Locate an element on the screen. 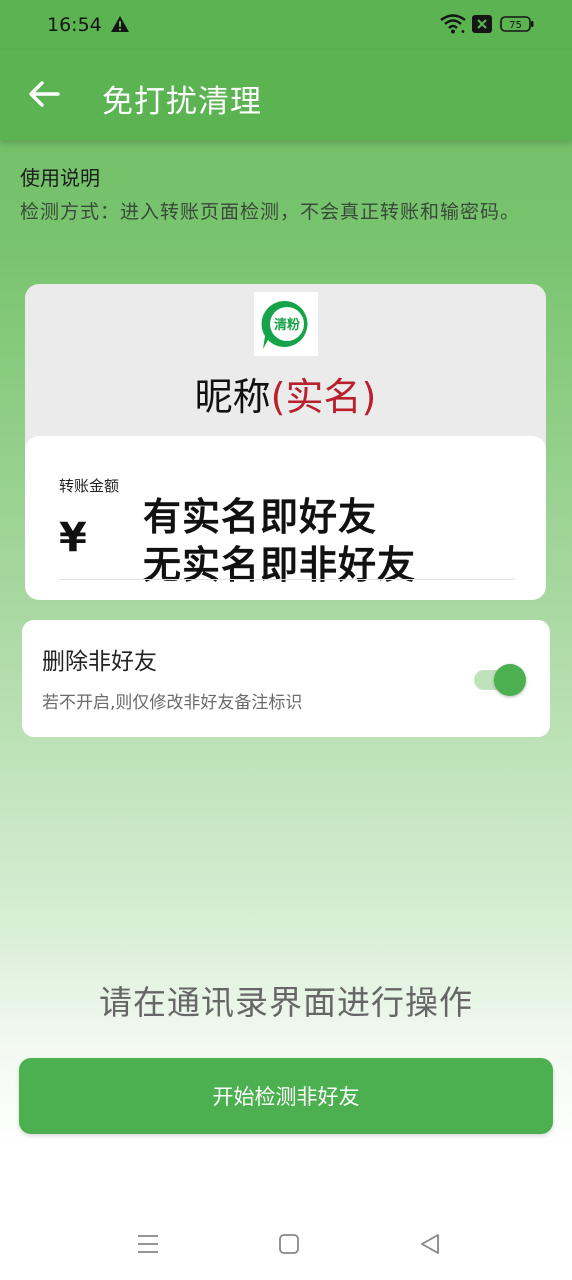  back-arrow-icon is located at coordinates (44, 94).